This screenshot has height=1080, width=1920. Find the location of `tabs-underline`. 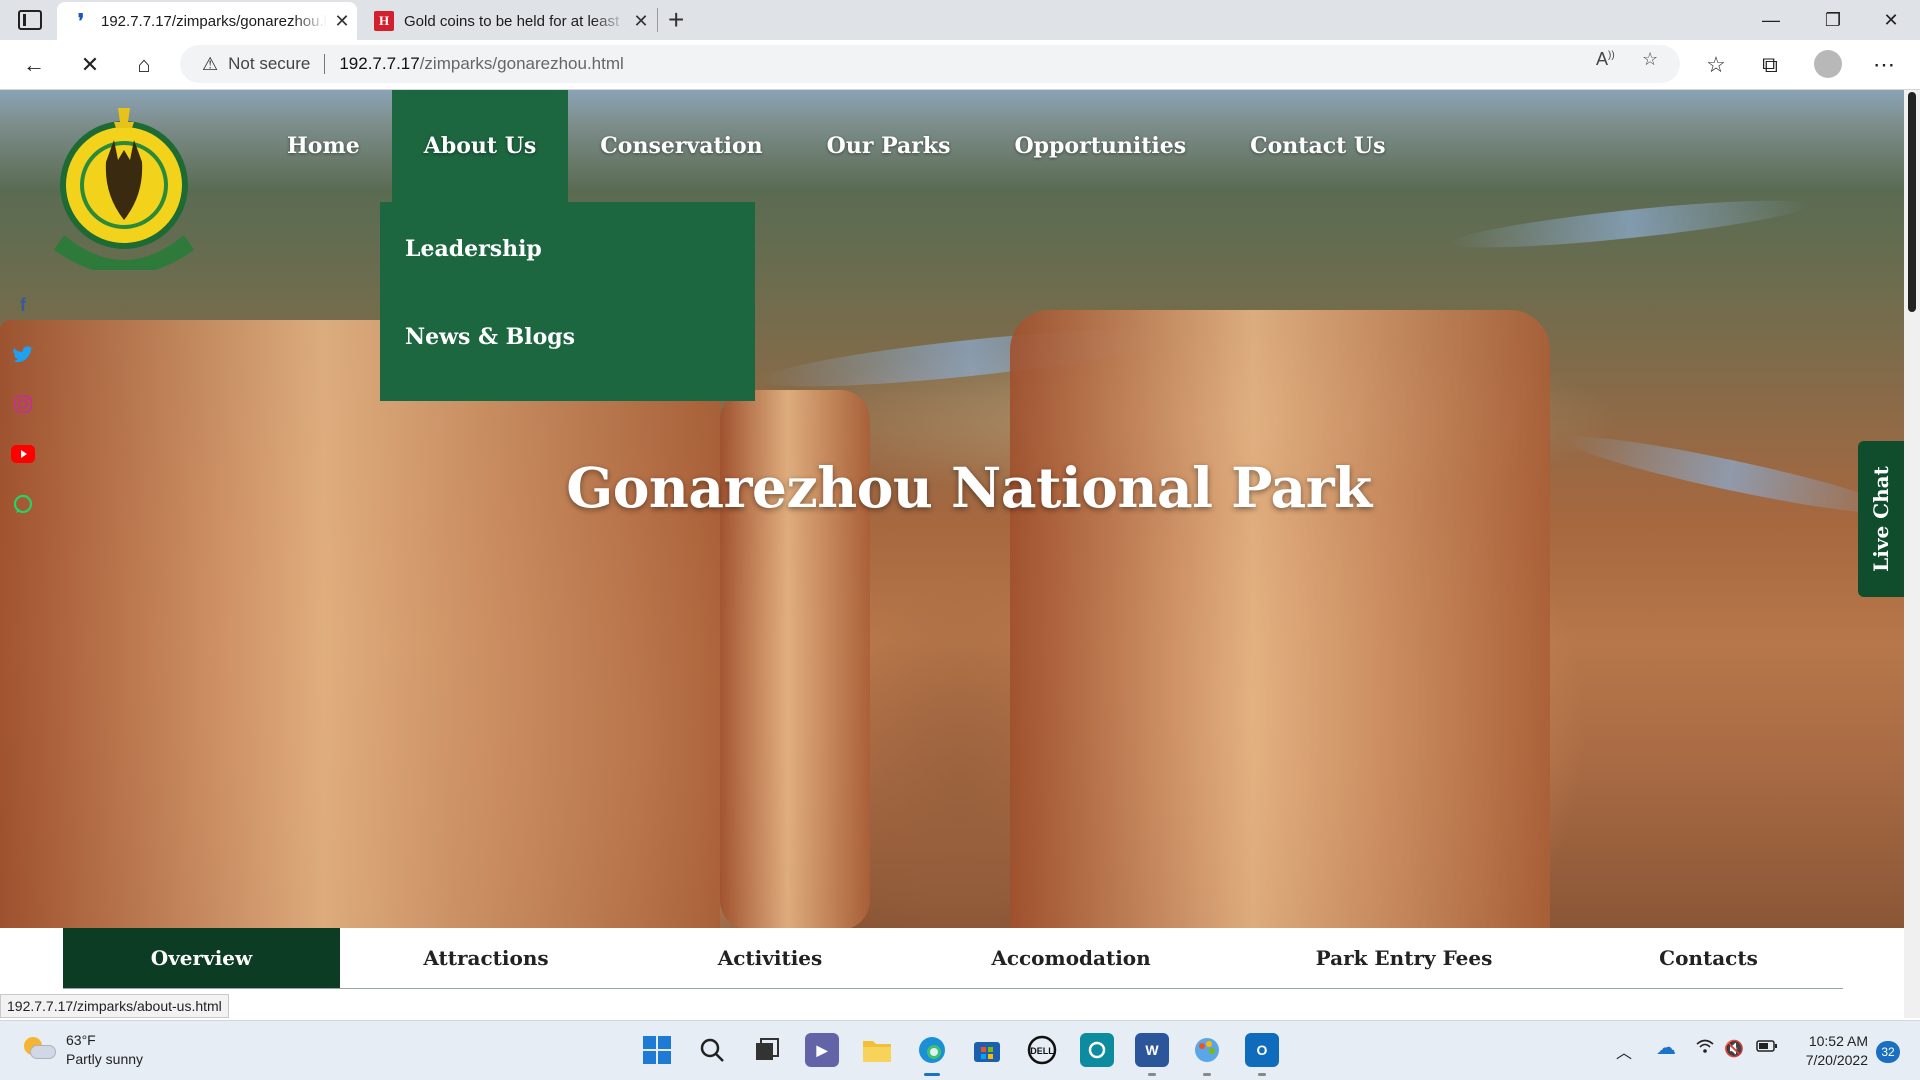

tabs-underline is located at coordinates (953, 988).